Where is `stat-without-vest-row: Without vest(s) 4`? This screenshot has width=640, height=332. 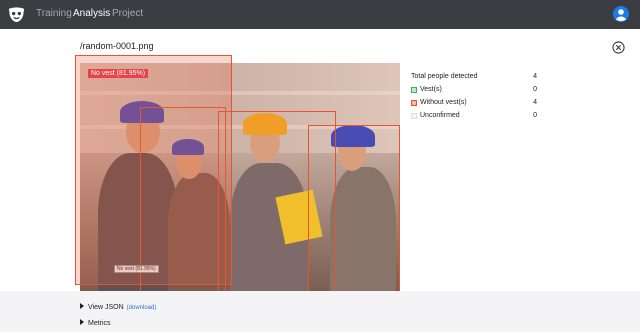 stat-without-vest-row: Without vest(s) 4 is located at coordinates (476, 104).